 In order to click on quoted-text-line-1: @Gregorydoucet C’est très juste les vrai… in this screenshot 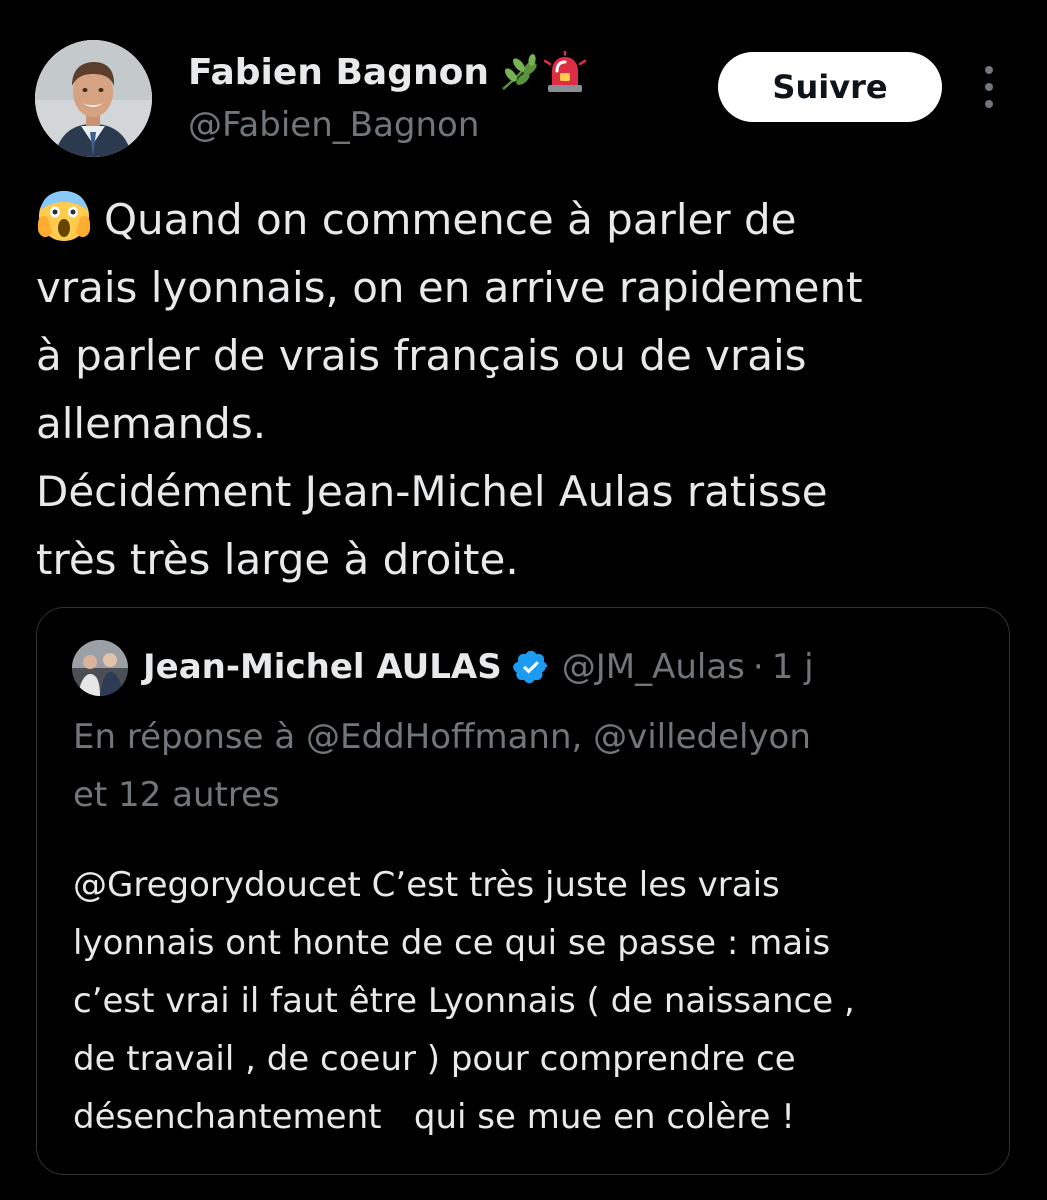, I will do `click(426, 885)`.